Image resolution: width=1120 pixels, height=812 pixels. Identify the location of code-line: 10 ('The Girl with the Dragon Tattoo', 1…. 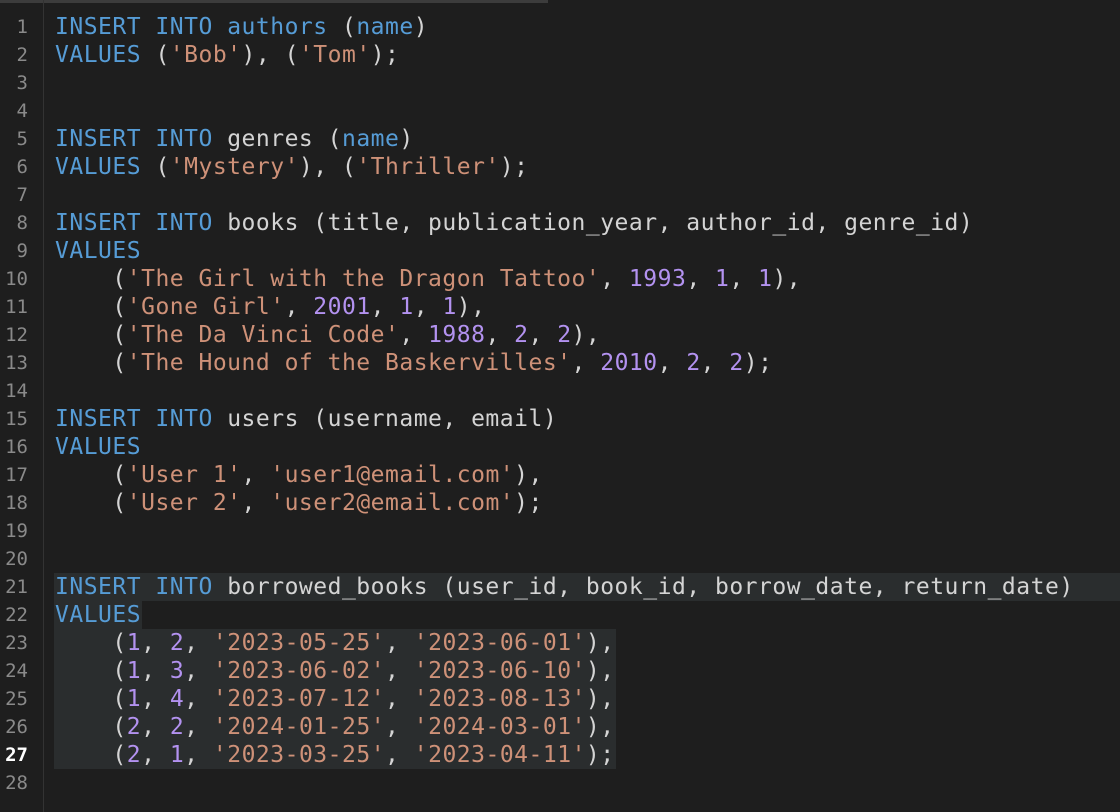
(560, 279).